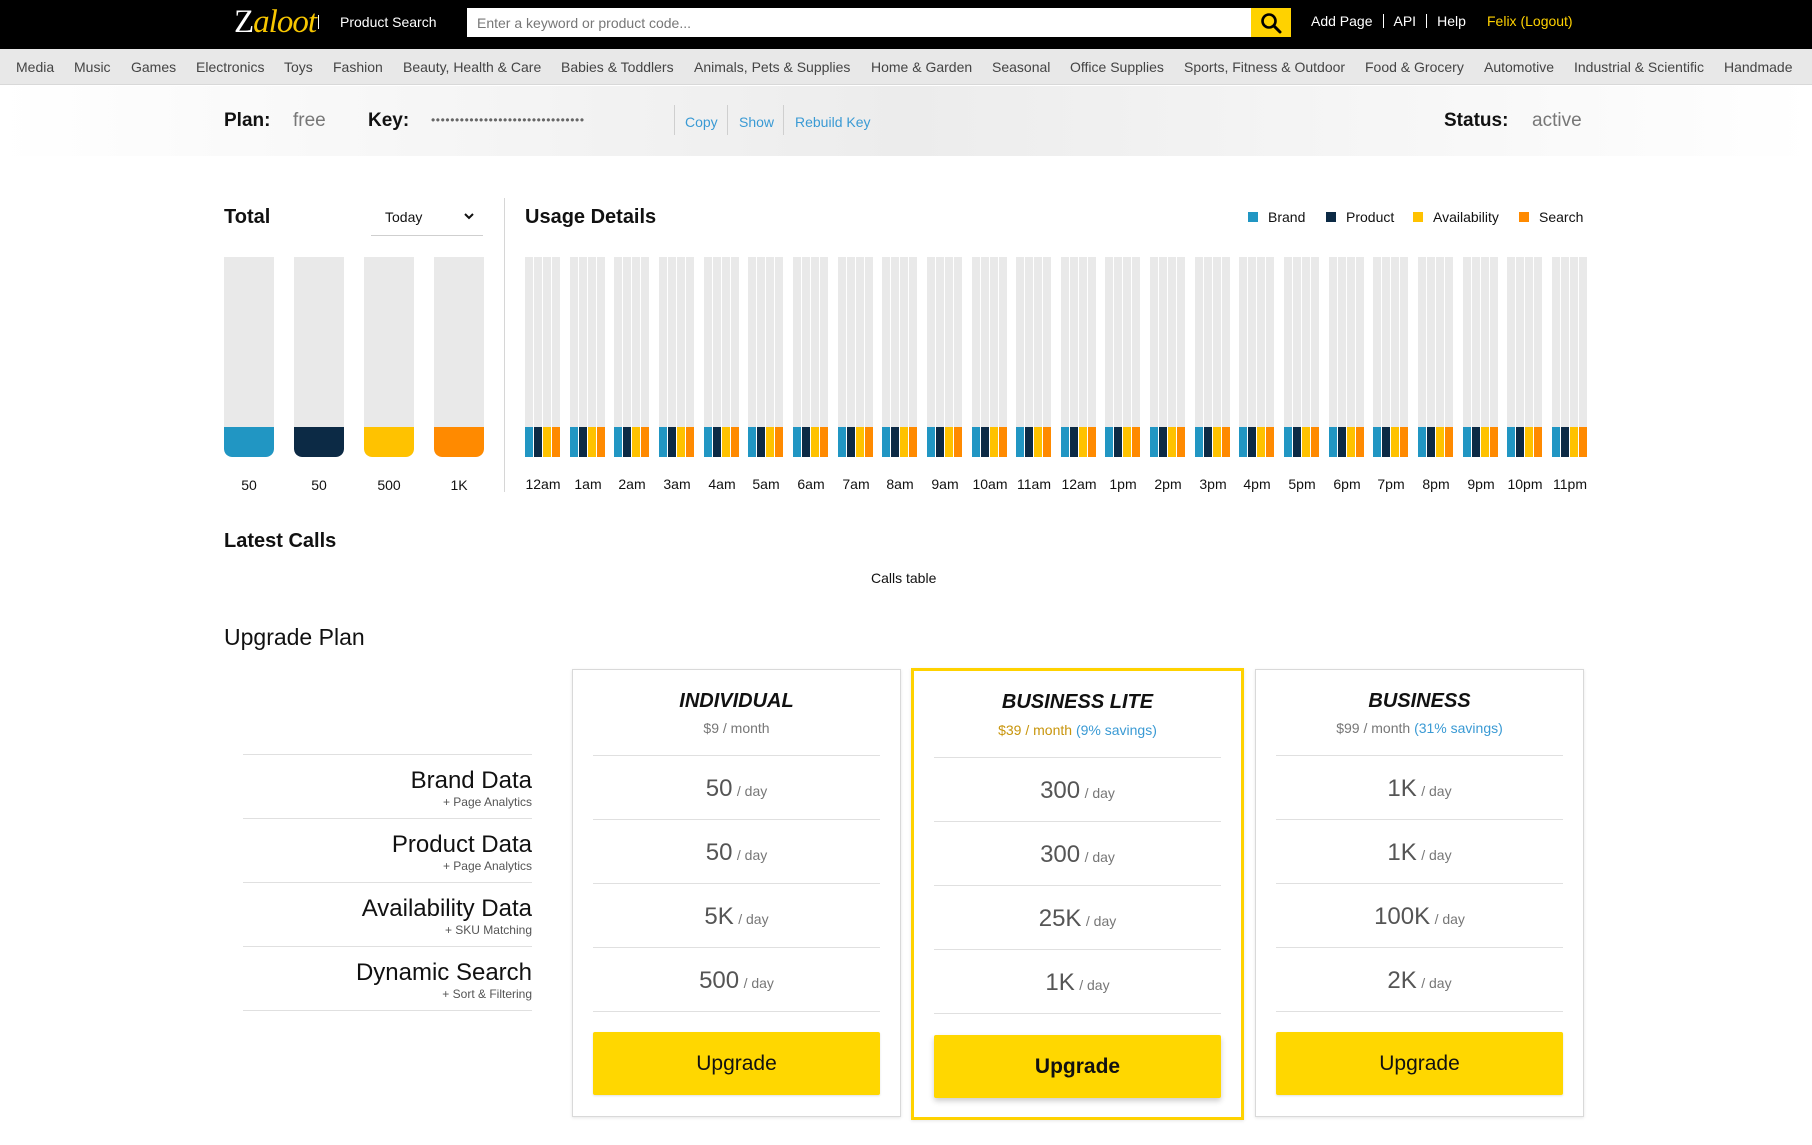  Describe the element at coordinates (617, 67) in the screenshot. I see `category-babies-toddlers: Babies & Toddlers` at that location.